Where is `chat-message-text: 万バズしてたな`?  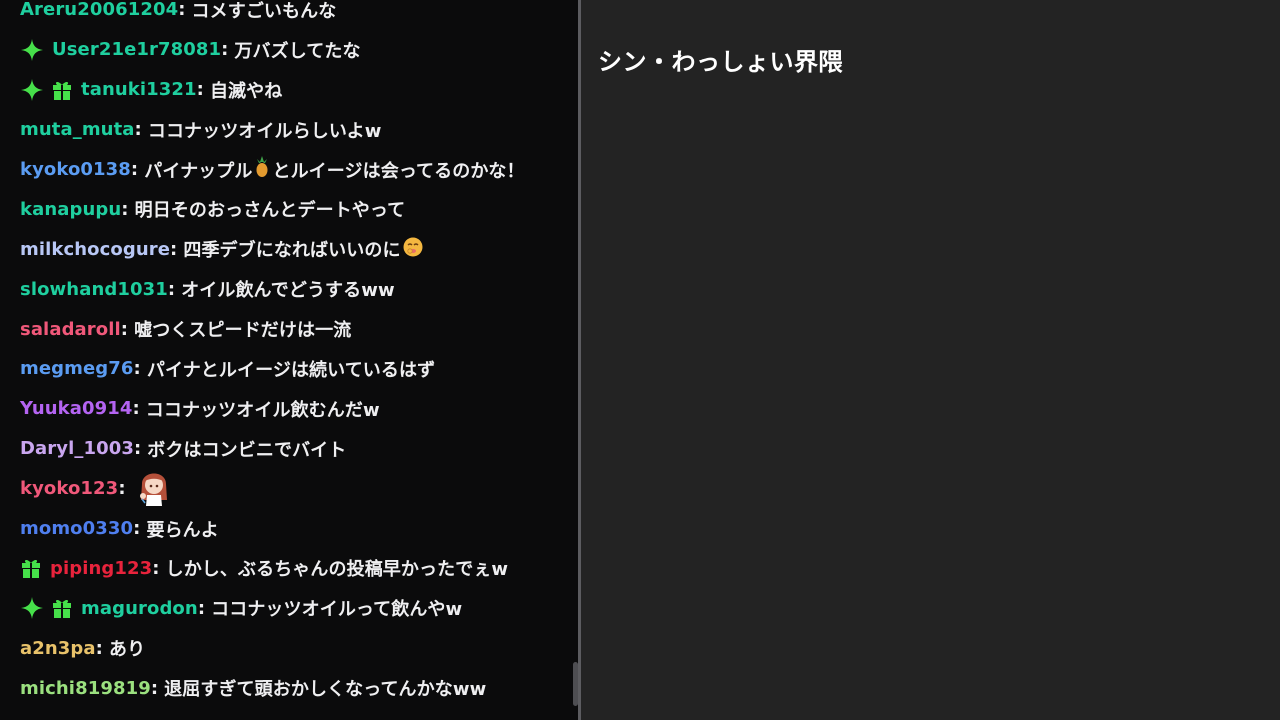 chat-message-text: 万バズしてたな is located at coordinates (297, 51).